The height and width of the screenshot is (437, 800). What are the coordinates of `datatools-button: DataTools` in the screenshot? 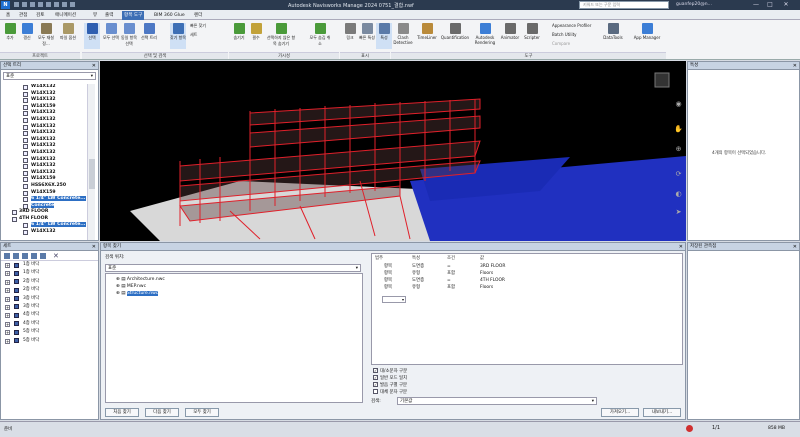 It's located at (613, 36).